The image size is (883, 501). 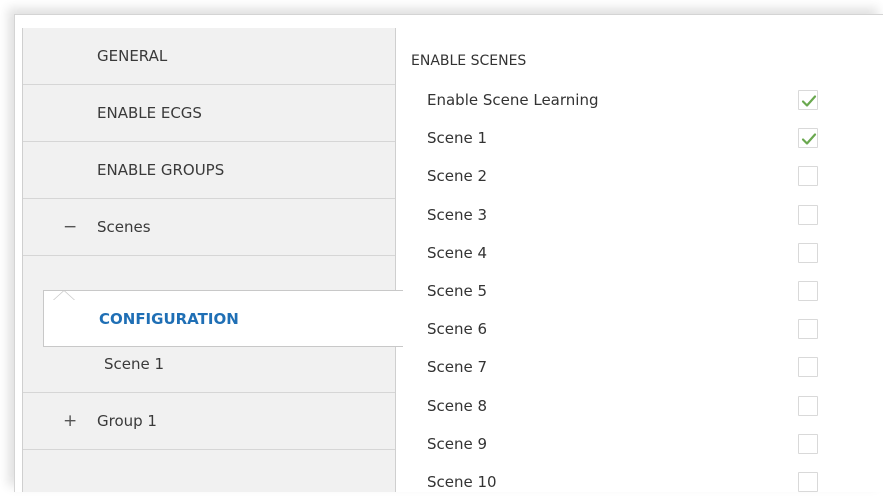 I want to click on expand-icon: +, so click(x=70, y=421).